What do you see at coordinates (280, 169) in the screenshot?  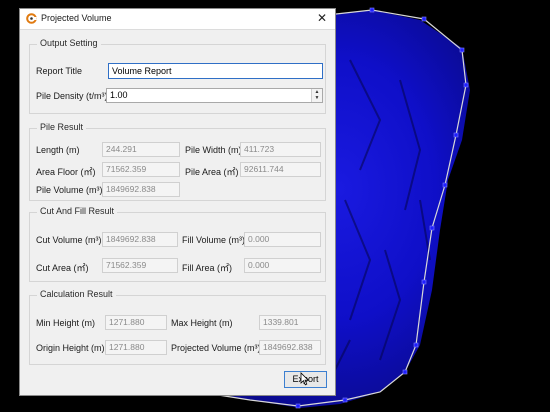 I see `pile-area-value: 92611.744` at bounding box center [280, 169].